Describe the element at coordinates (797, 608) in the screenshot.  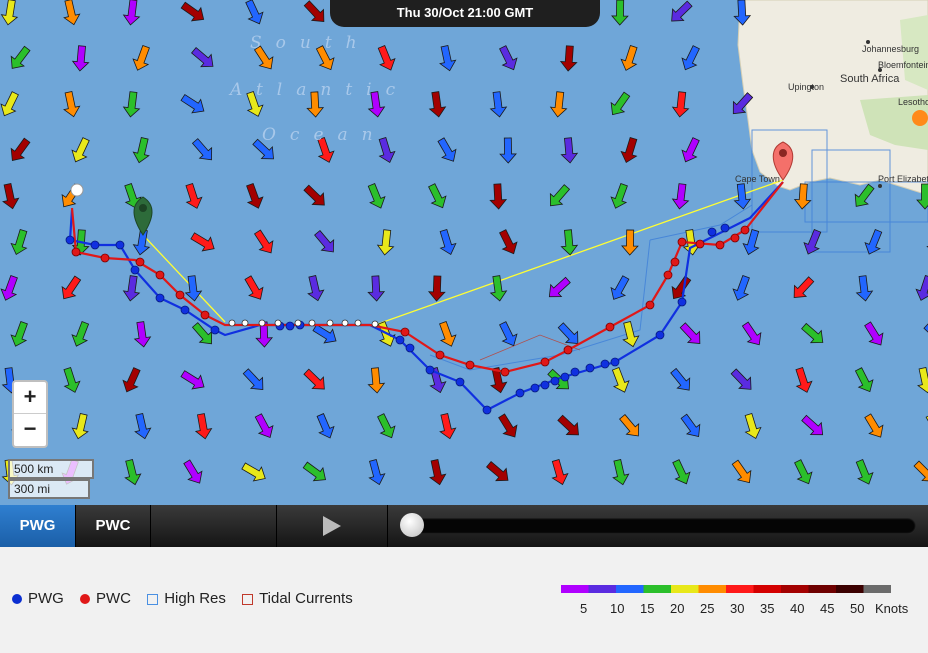
I see `scale-tick-label: 40` at that location.